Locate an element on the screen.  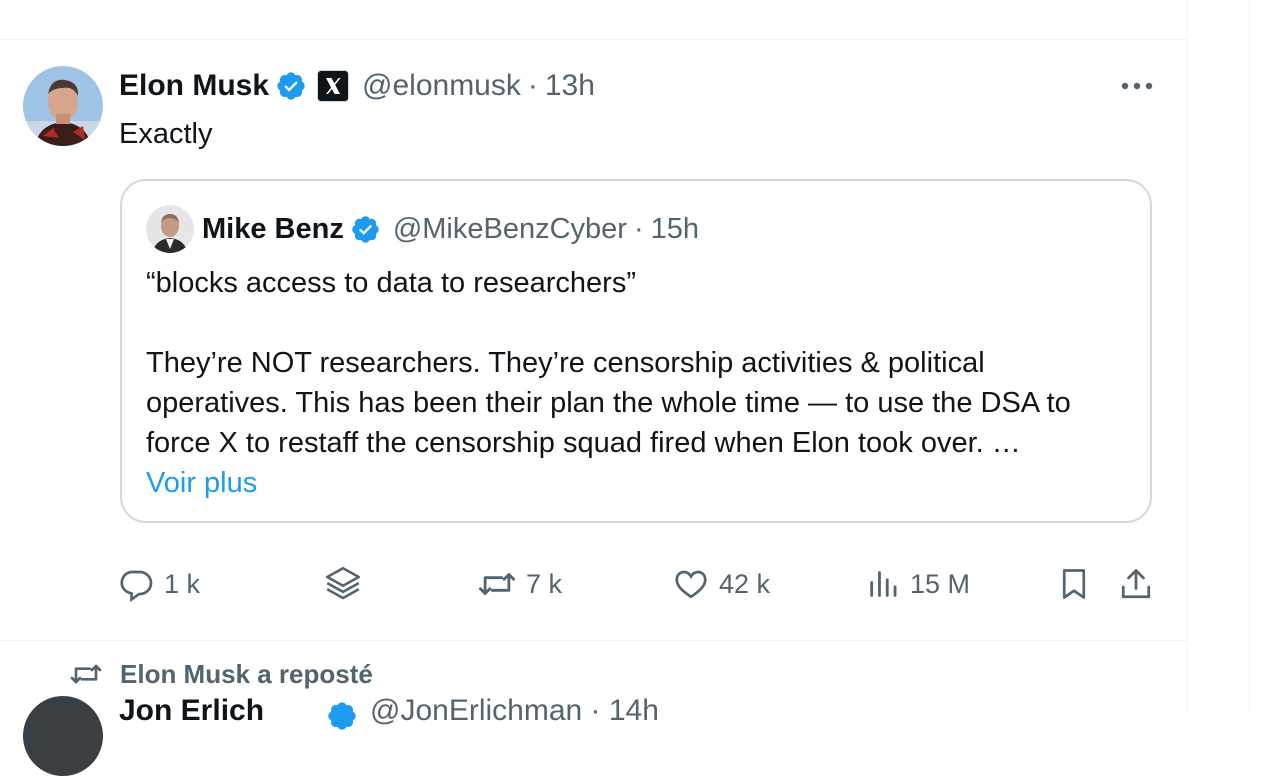
post-divider-bottom is located at coordinates (593, 640).